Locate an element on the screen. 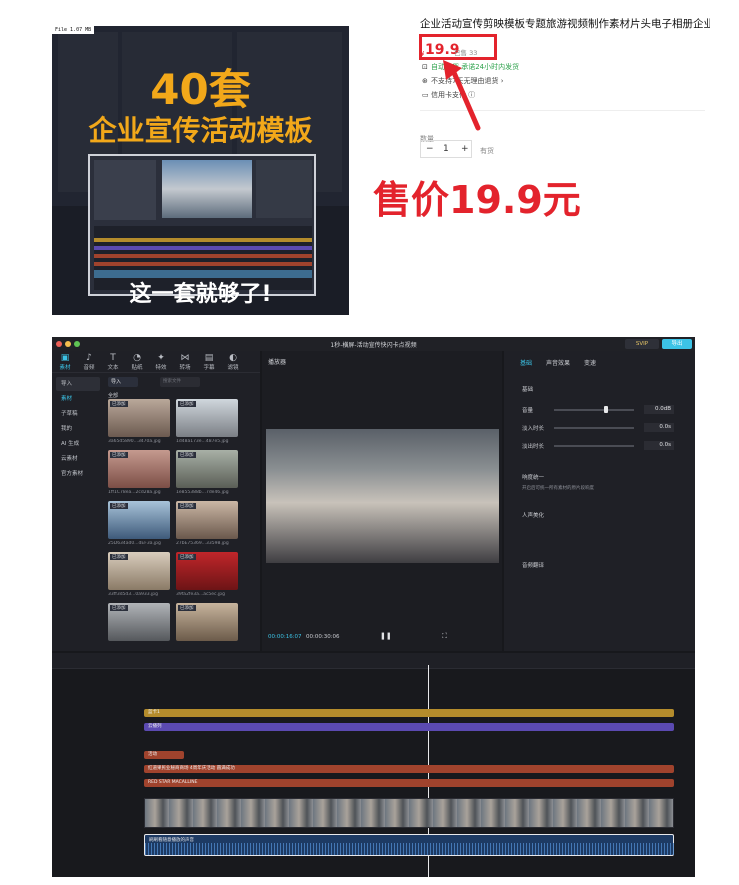  window-title: 1秒-横屏-活动宣传快闪卡点视频 is located at coordinates (373, 345).